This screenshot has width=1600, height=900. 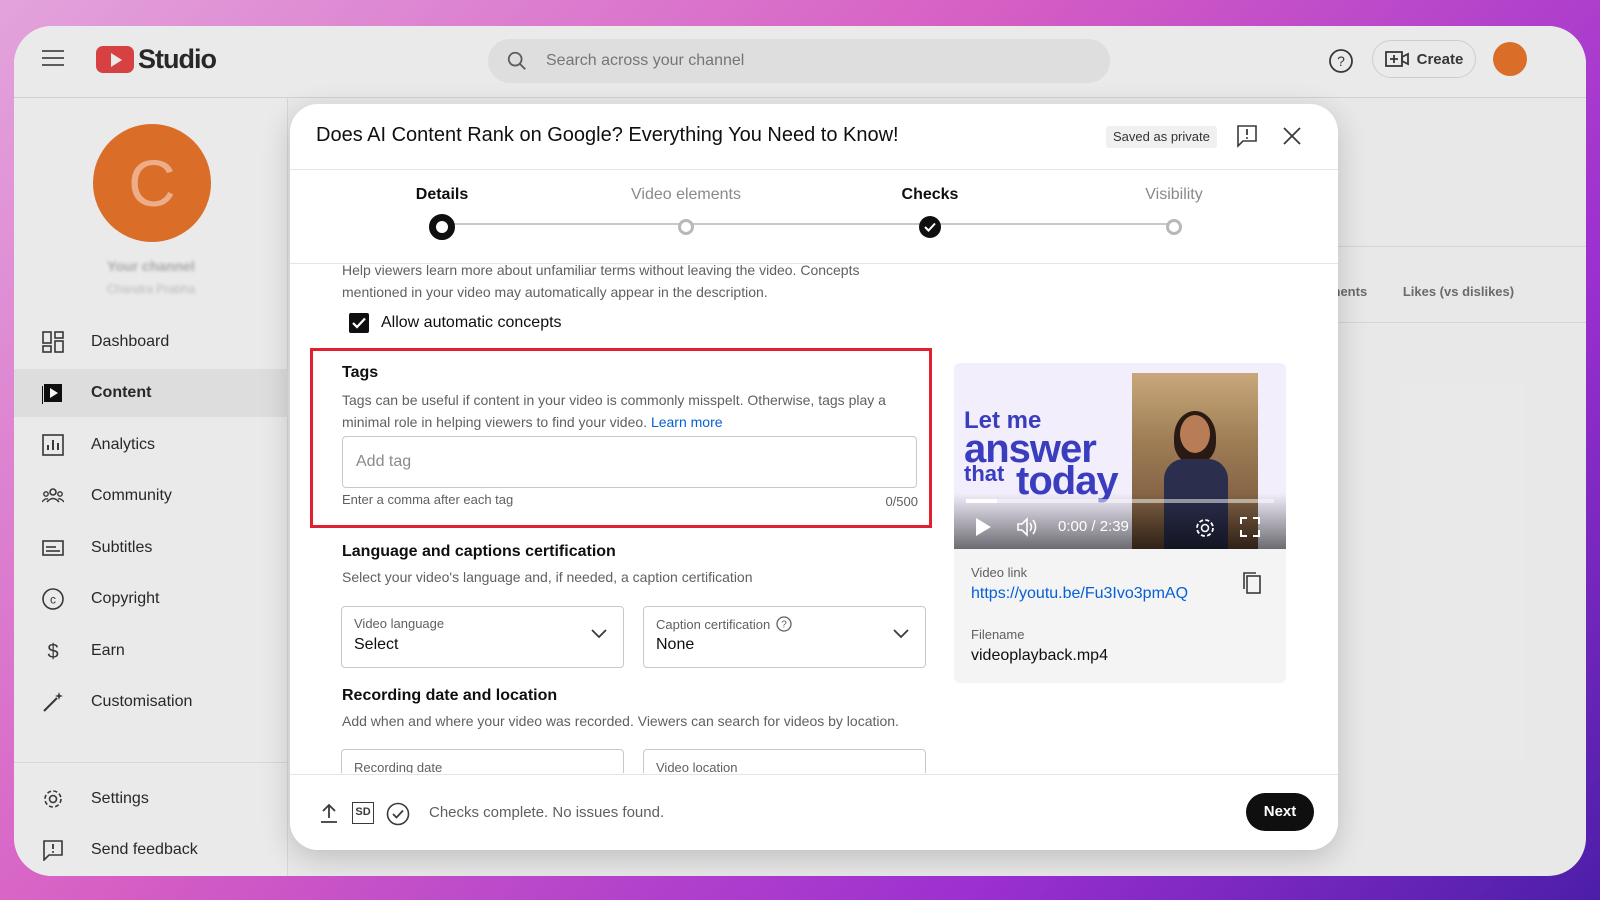 What do you see at coordinates (983, 527) in the screenshot?
I see `play-icon` at bounding box center [983, 527].